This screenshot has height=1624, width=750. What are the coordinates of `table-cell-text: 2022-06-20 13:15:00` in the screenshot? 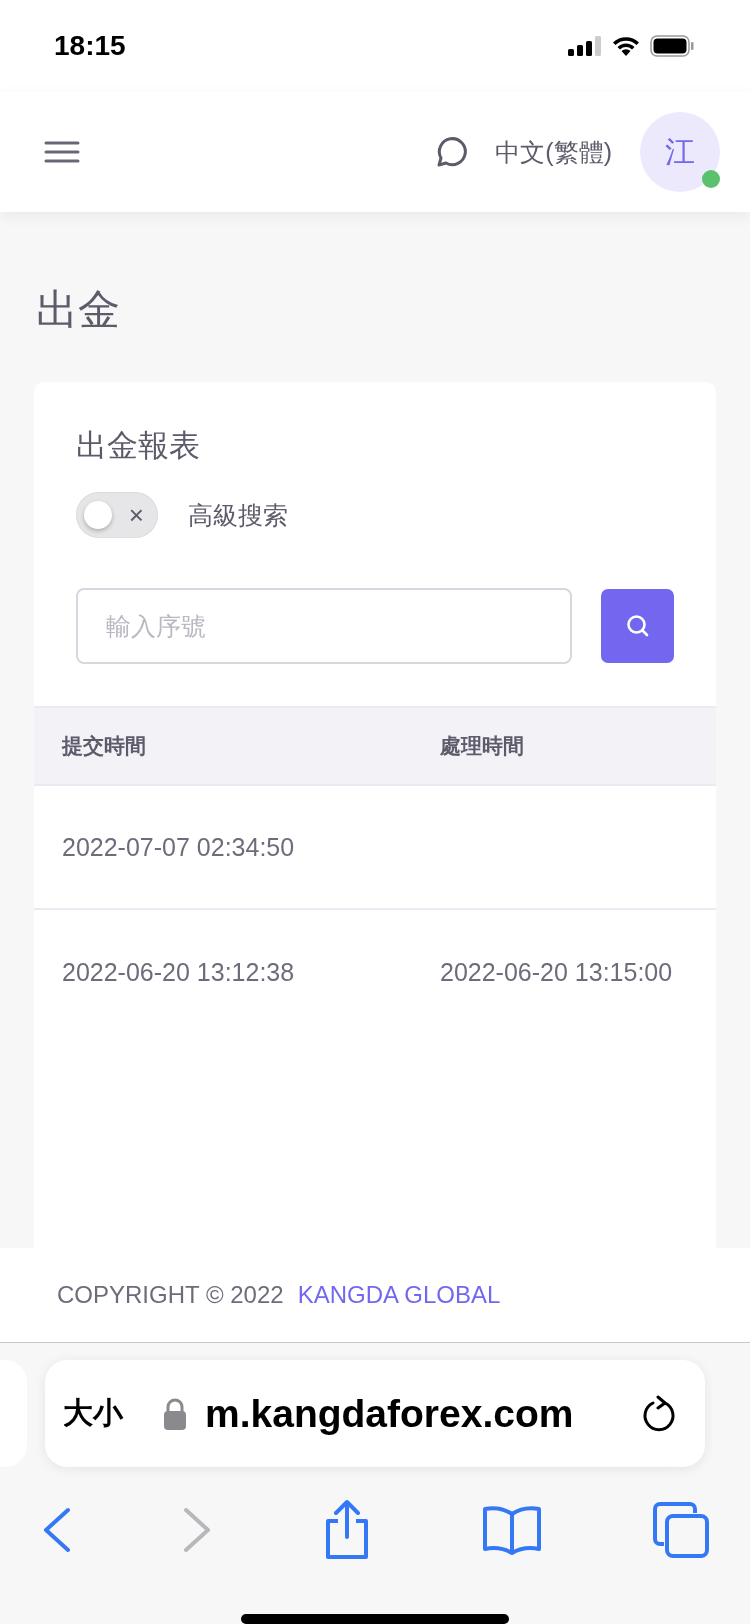 It's located at (557, 972).